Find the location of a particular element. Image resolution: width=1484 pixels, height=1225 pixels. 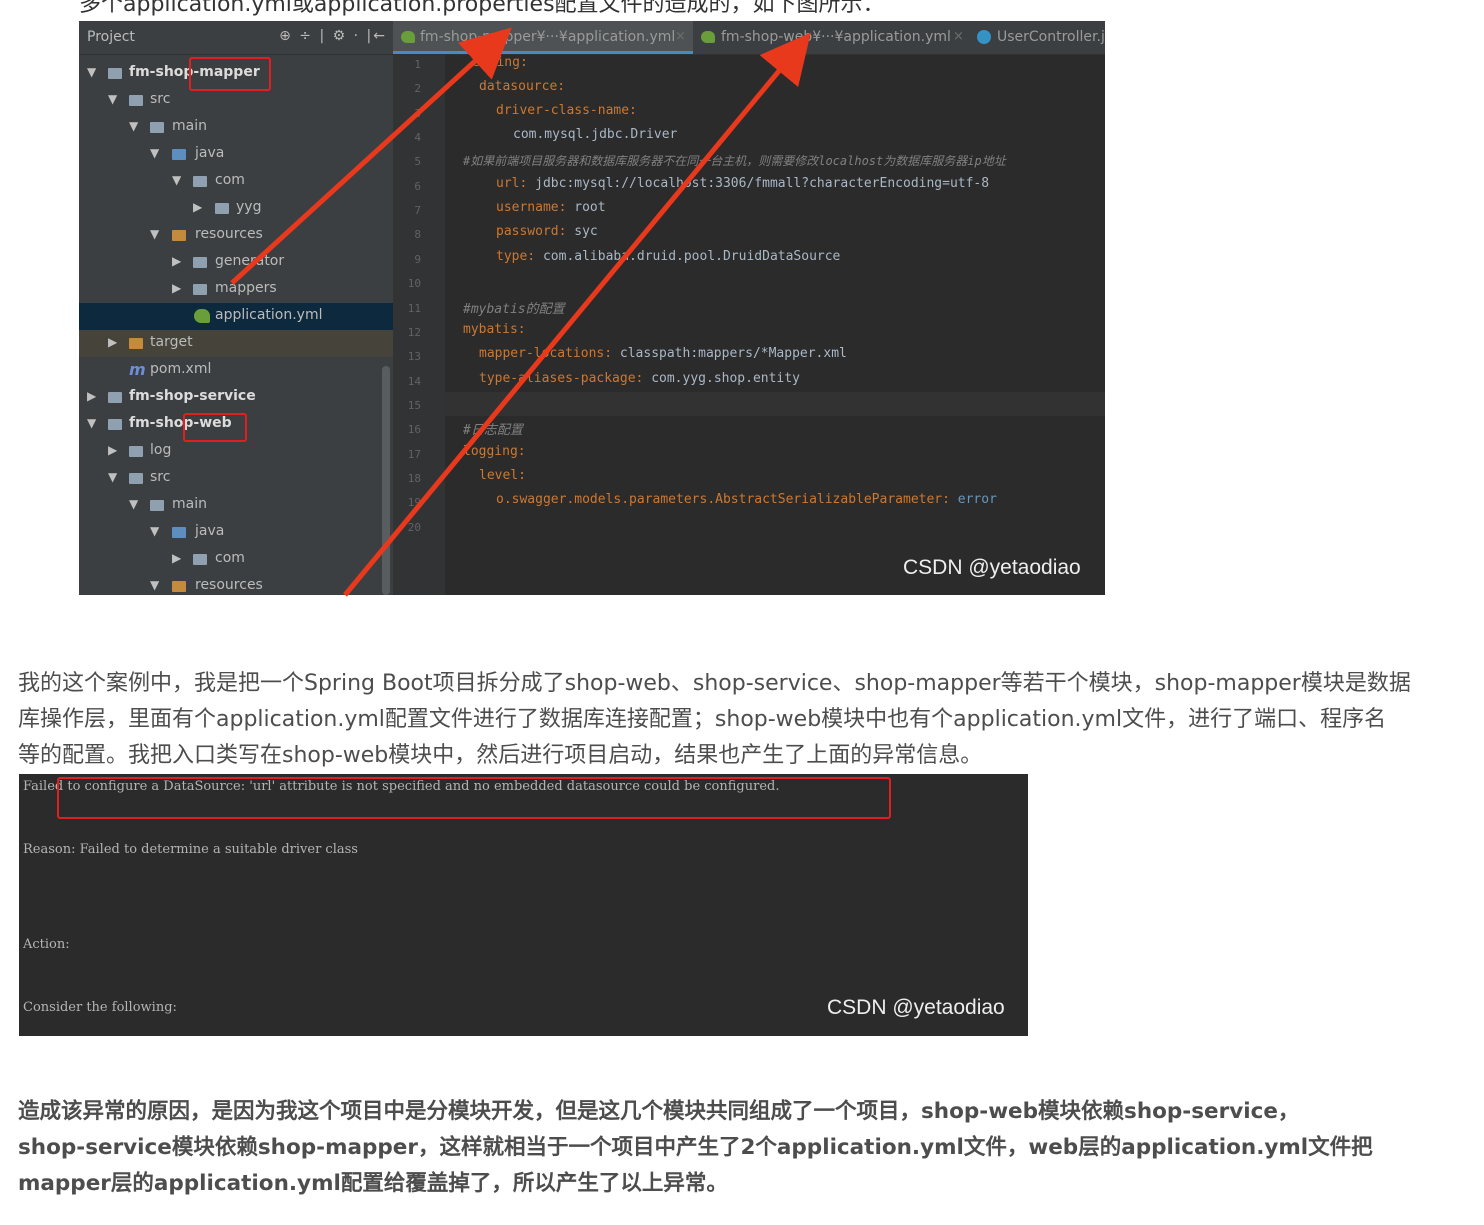

console-line-consider: Consider the following: is located at coordinates (100, 1007).